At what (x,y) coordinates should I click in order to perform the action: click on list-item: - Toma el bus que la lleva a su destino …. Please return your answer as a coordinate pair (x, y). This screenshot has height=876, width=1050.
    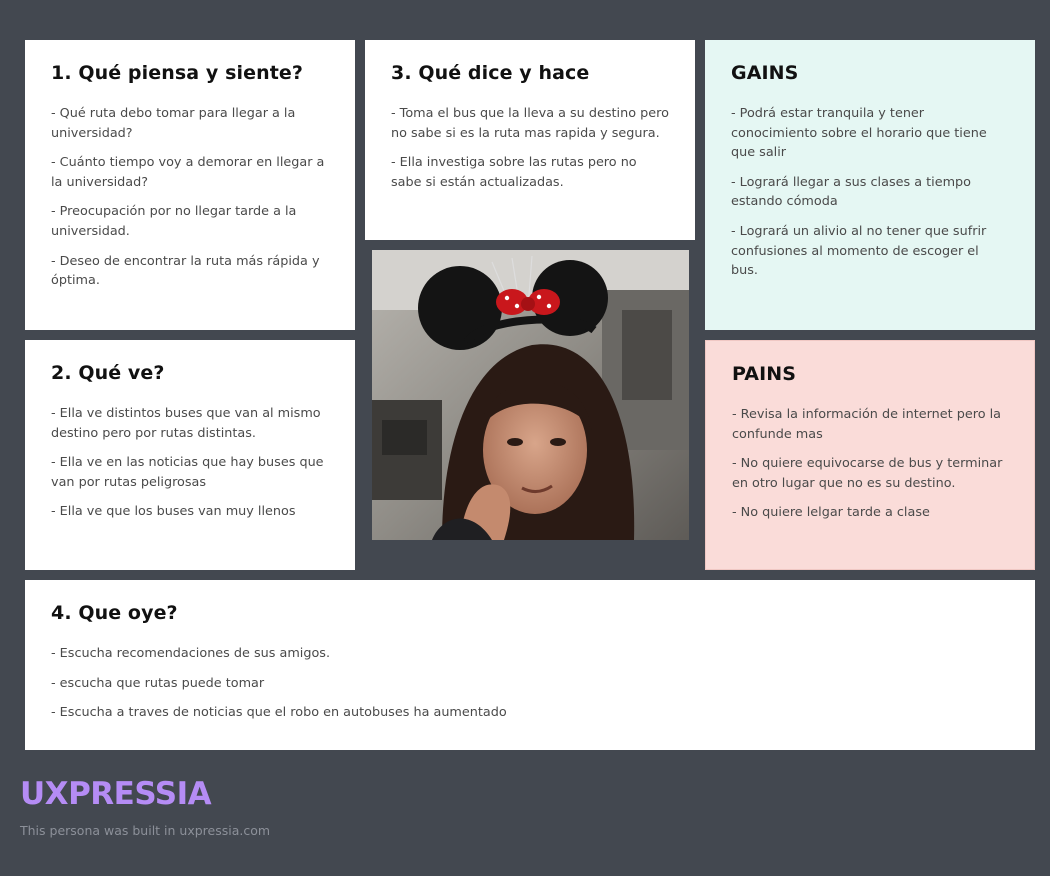
    Looking at the image, I should click on (530, 123).